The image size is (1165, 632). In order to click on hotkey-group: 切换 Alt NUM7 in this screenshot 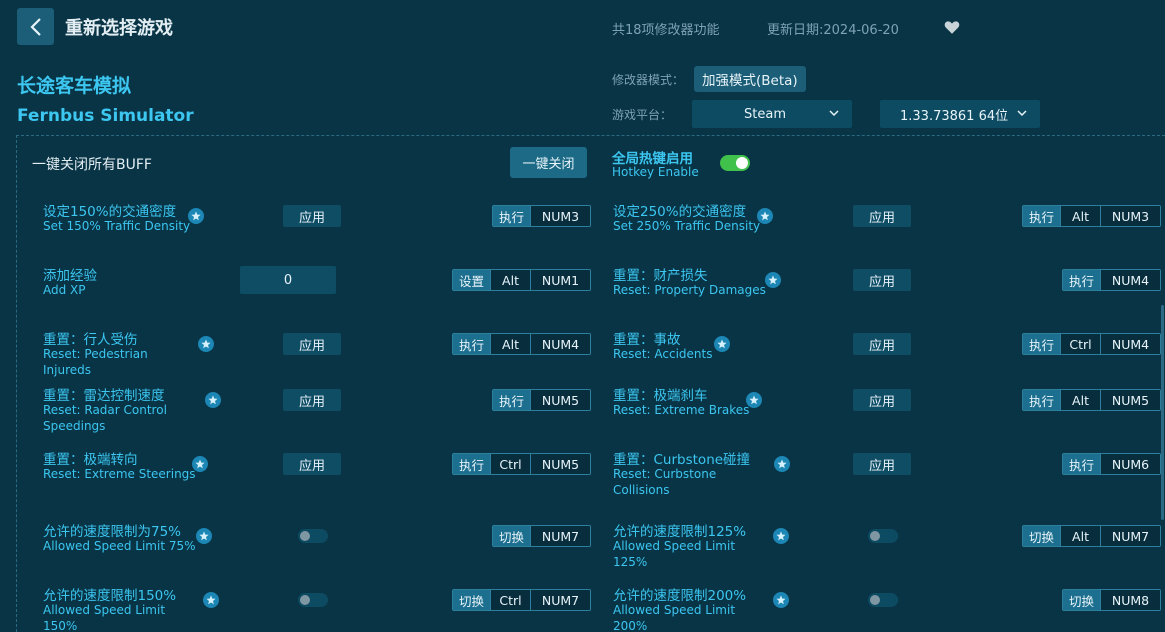, I will do `click(1092, 536)`.